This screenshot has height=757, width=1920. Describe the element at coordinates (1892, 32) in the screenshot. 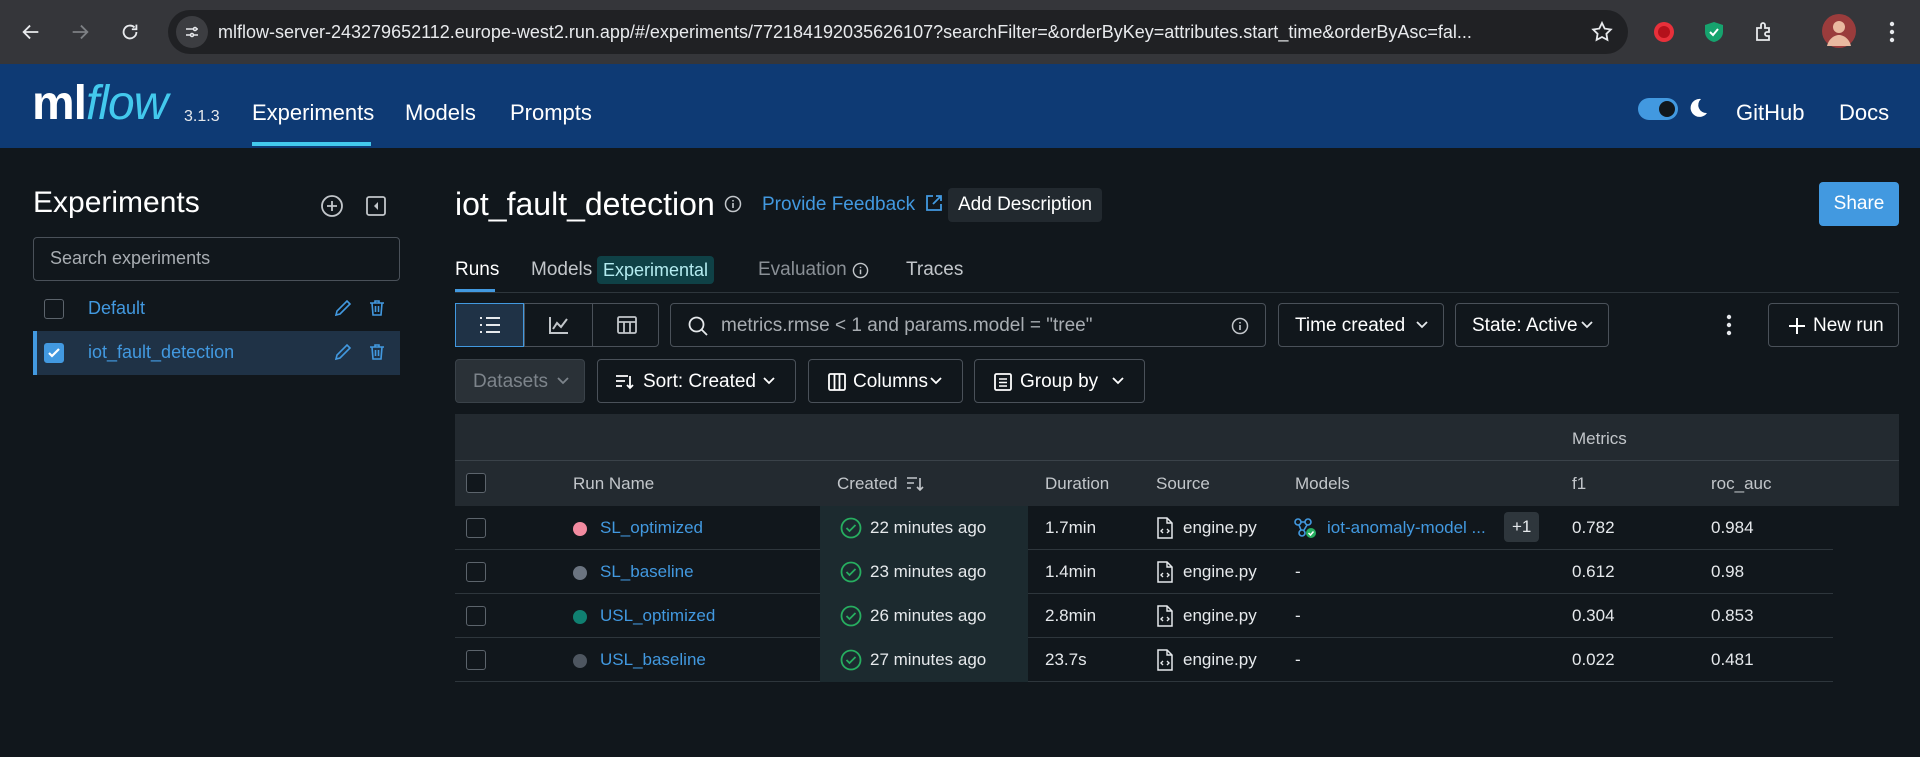

I see `browser-menu-icon` at that location.